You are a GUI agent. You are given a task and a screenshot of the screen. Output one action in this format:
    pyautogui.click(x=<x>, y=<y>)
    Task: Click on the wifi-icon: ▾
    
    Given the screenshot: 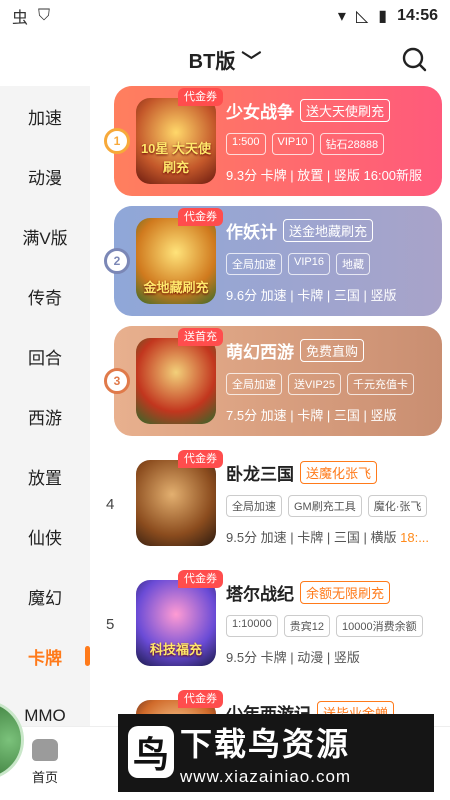 What is the action you would take?
    pyautogui.click(x=341, y=16)
    